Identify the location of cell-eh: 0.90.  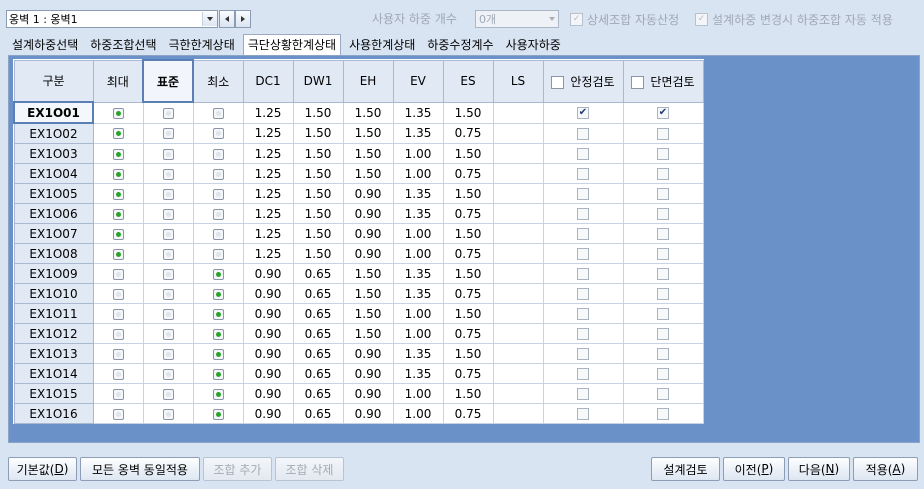
(368, 373).